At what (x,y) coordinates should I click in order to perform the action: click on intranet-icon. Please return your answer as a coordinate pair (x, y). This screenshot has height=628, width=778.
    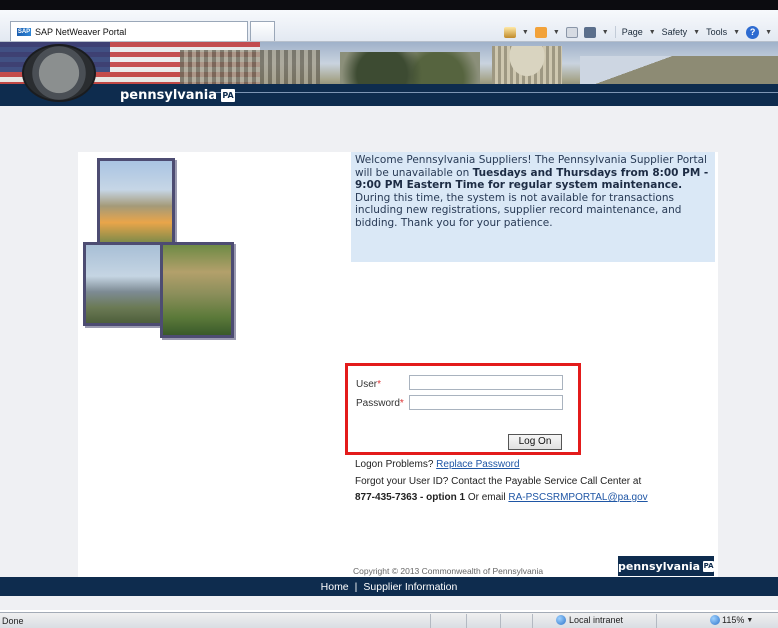
    Looking at the image, I should click on (561, 620).